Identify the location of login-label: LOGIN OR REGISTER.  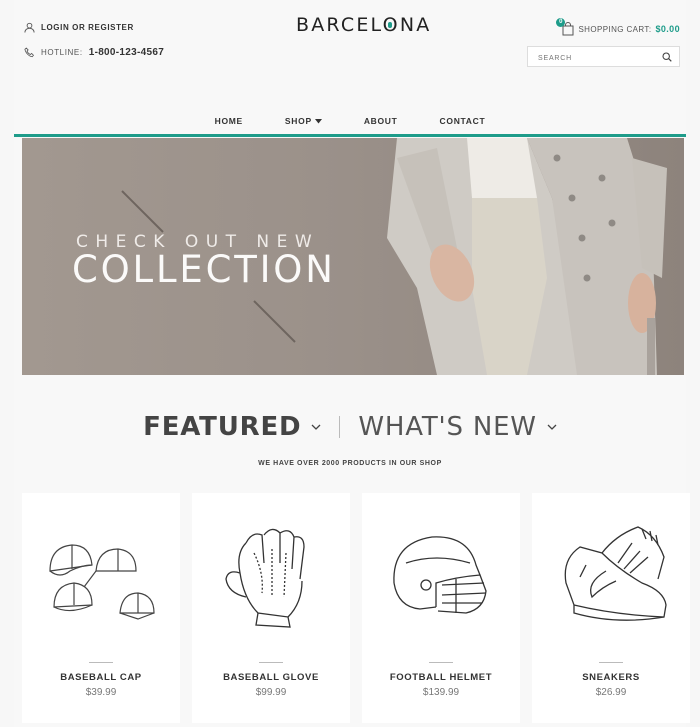
(87, 27).